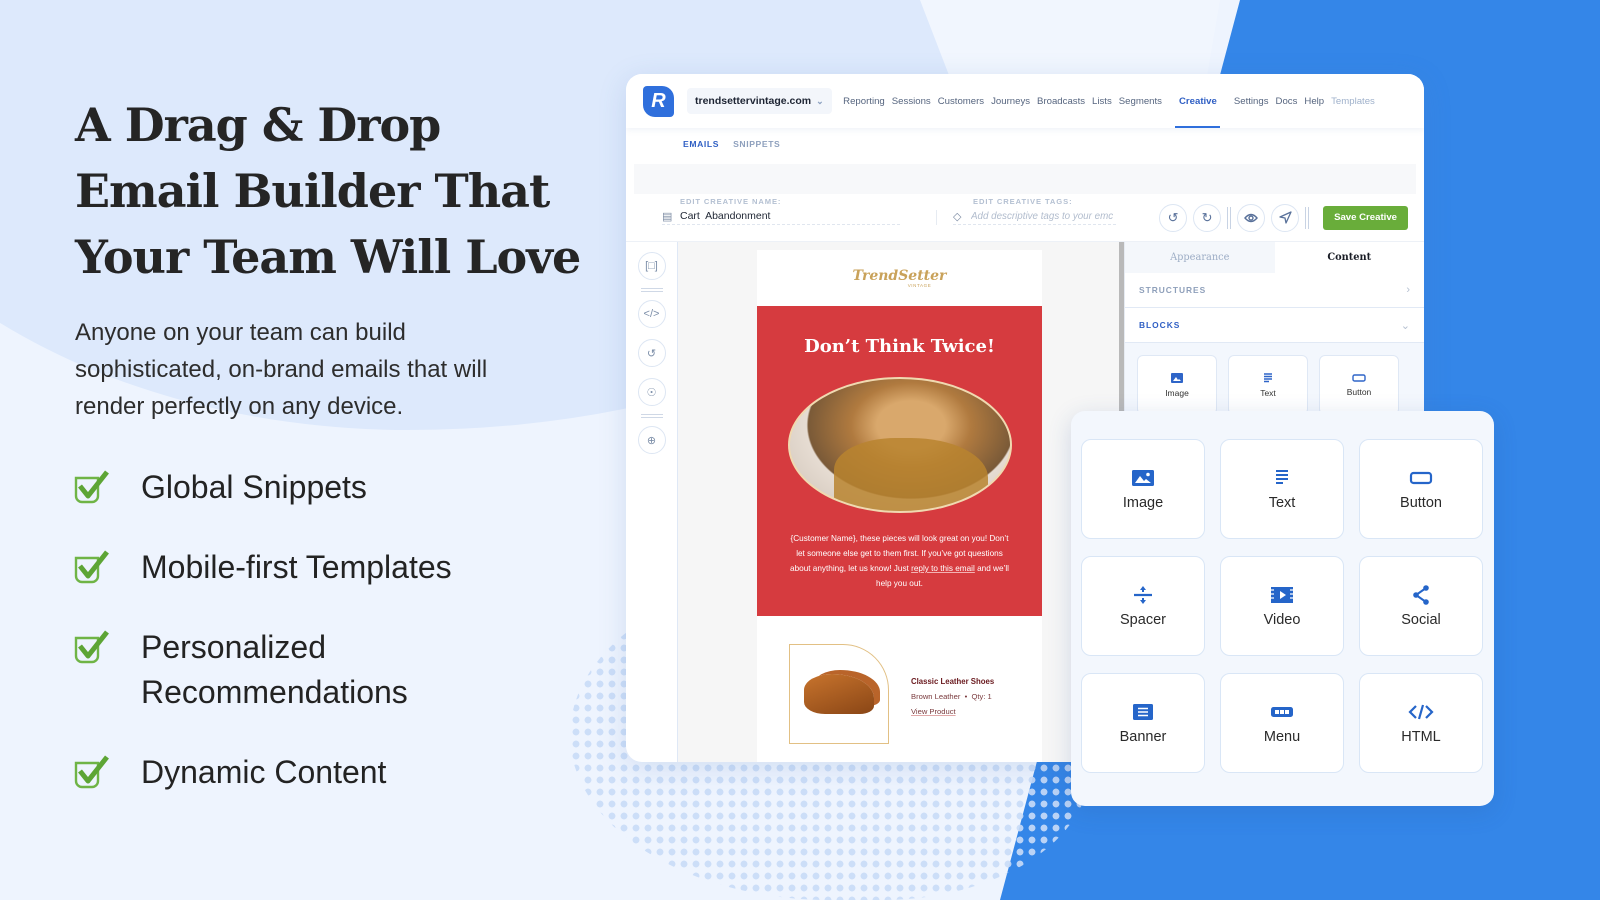 Image resolution: width=1600 pixels, height=900 pixels. Describe the element at coordinates (1251, 101) in the screenshot. I see `nav-settings: Settings` at that location.